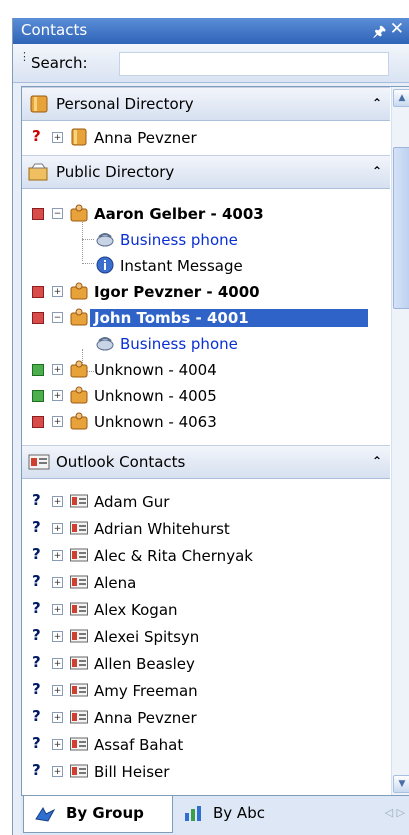 The width and height of the screenshot is (409, 835). Describe the element at coordinates (115, 172) in the screenshot. I see `section-title: Public Directory` at that location.